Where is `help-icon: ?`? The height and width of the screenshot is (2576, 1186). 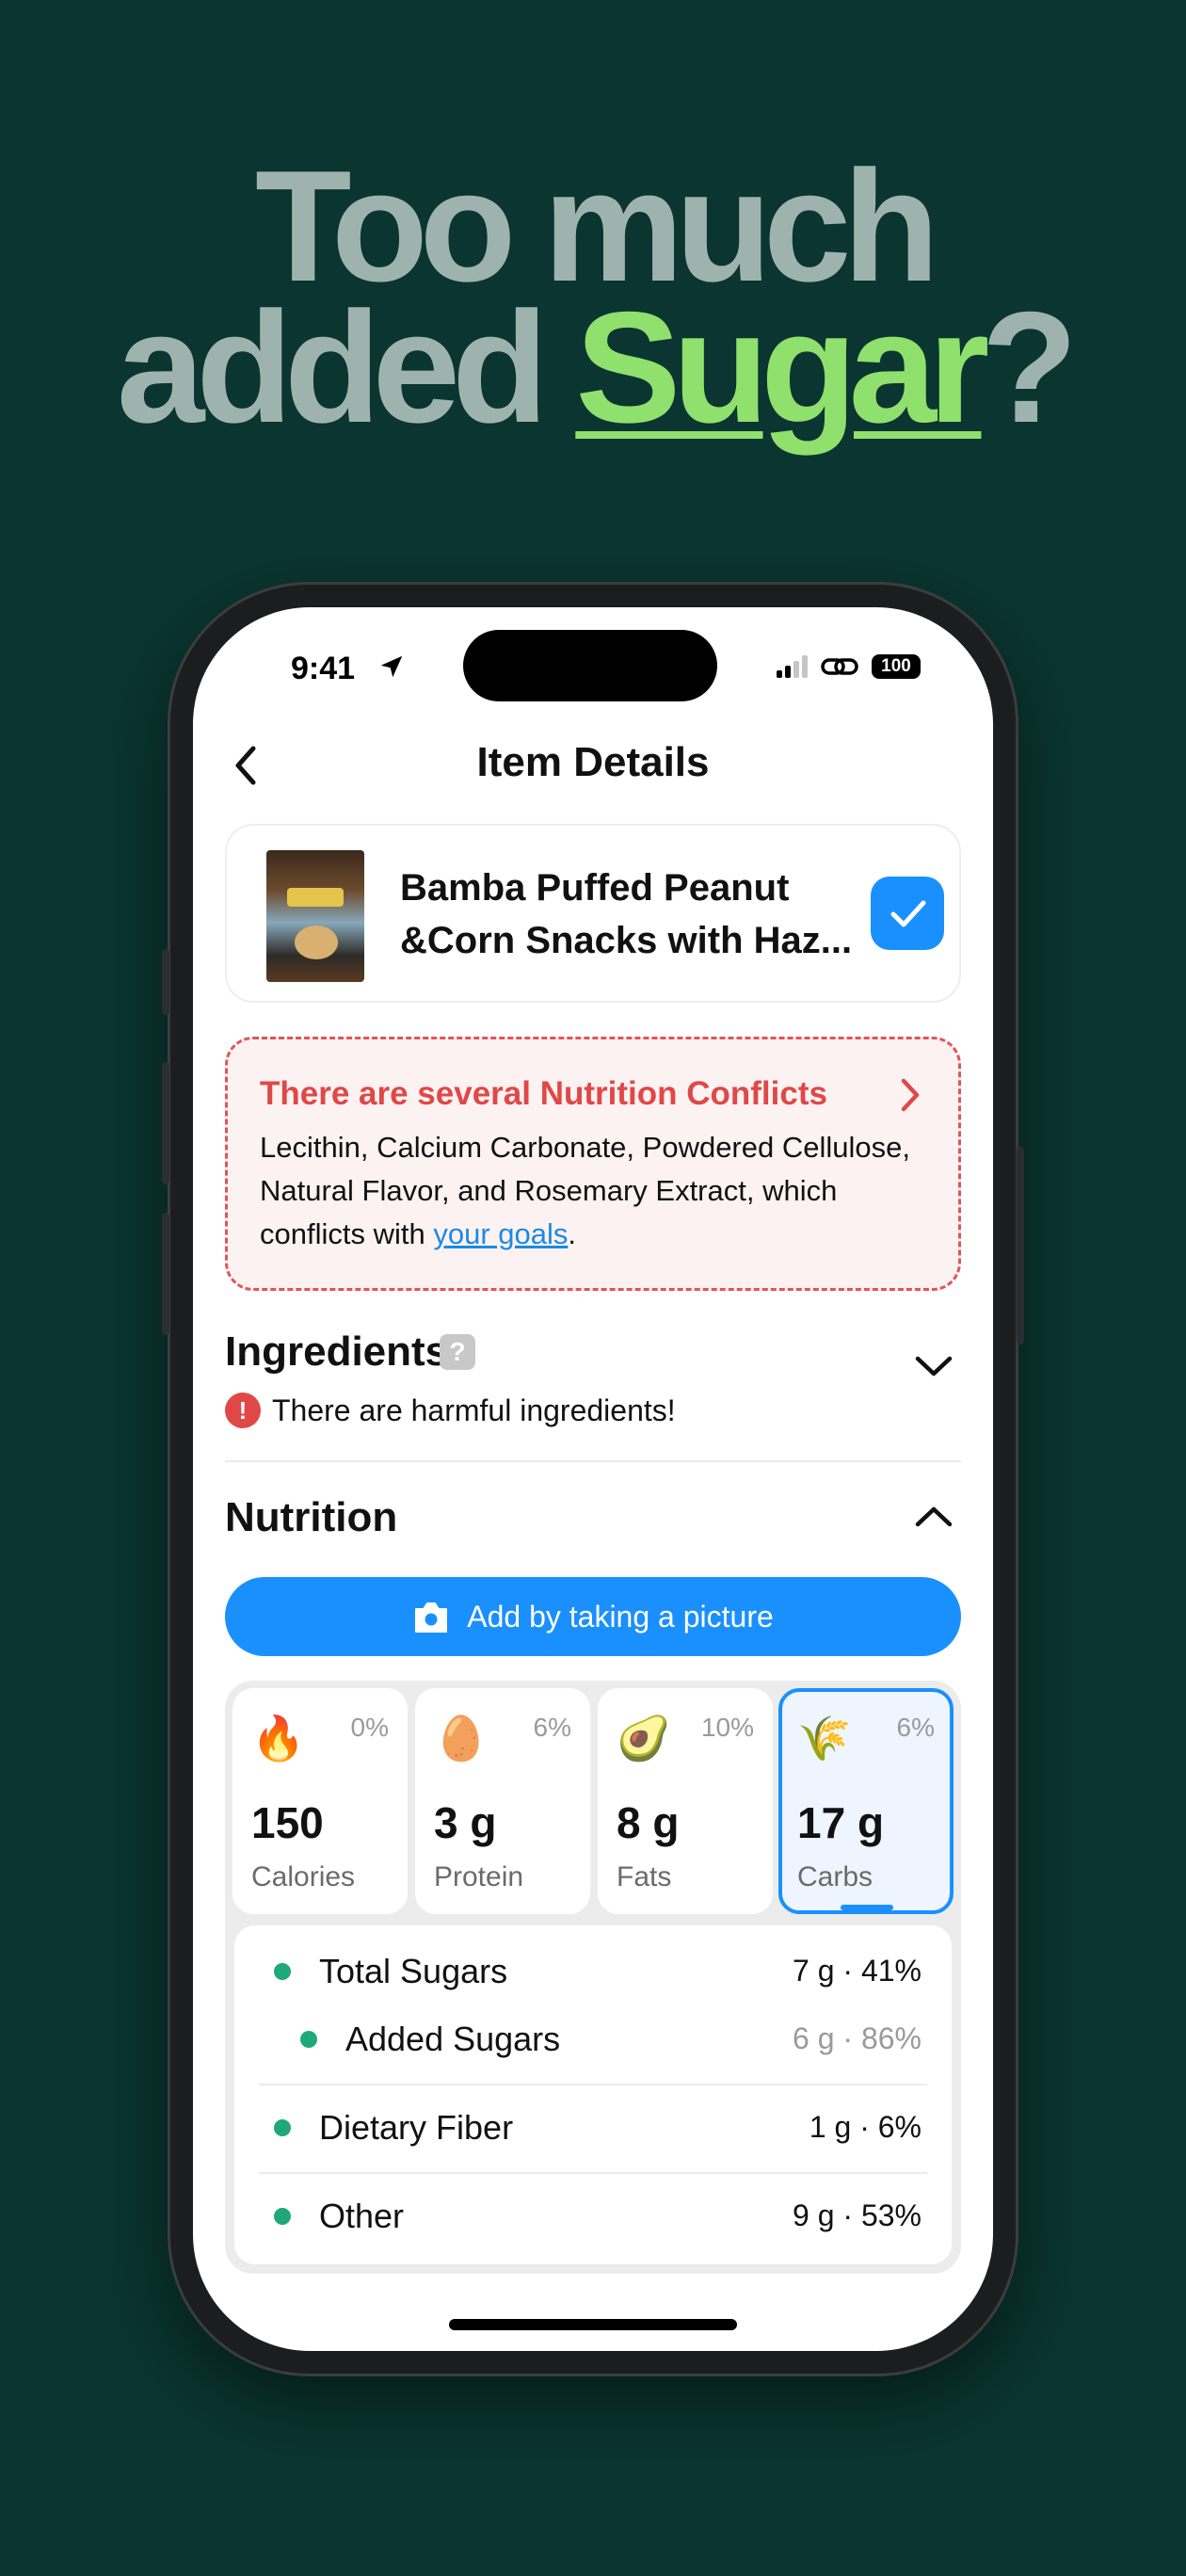 help-icon: ? is located at coordinates (457, 1352).